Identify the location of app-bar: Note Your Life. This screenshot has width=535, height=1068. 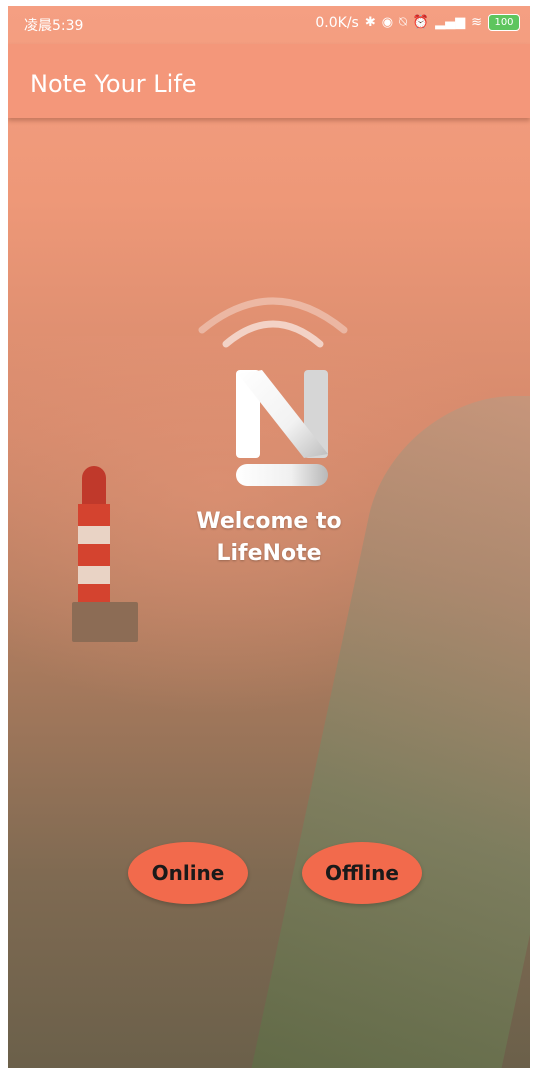
(269, 81).